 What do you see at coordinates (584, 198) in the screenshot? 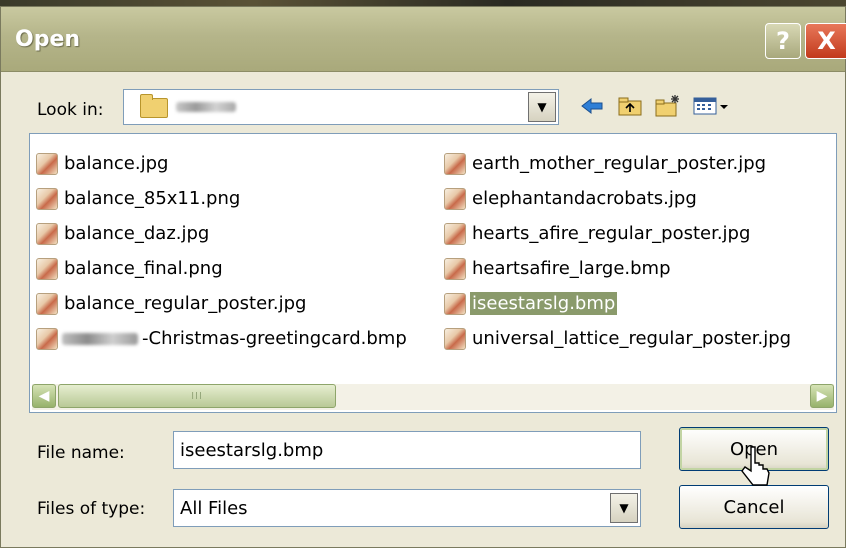
I see `file-name: elephantandacrobats.jpg` at bounding box center [584, 198].